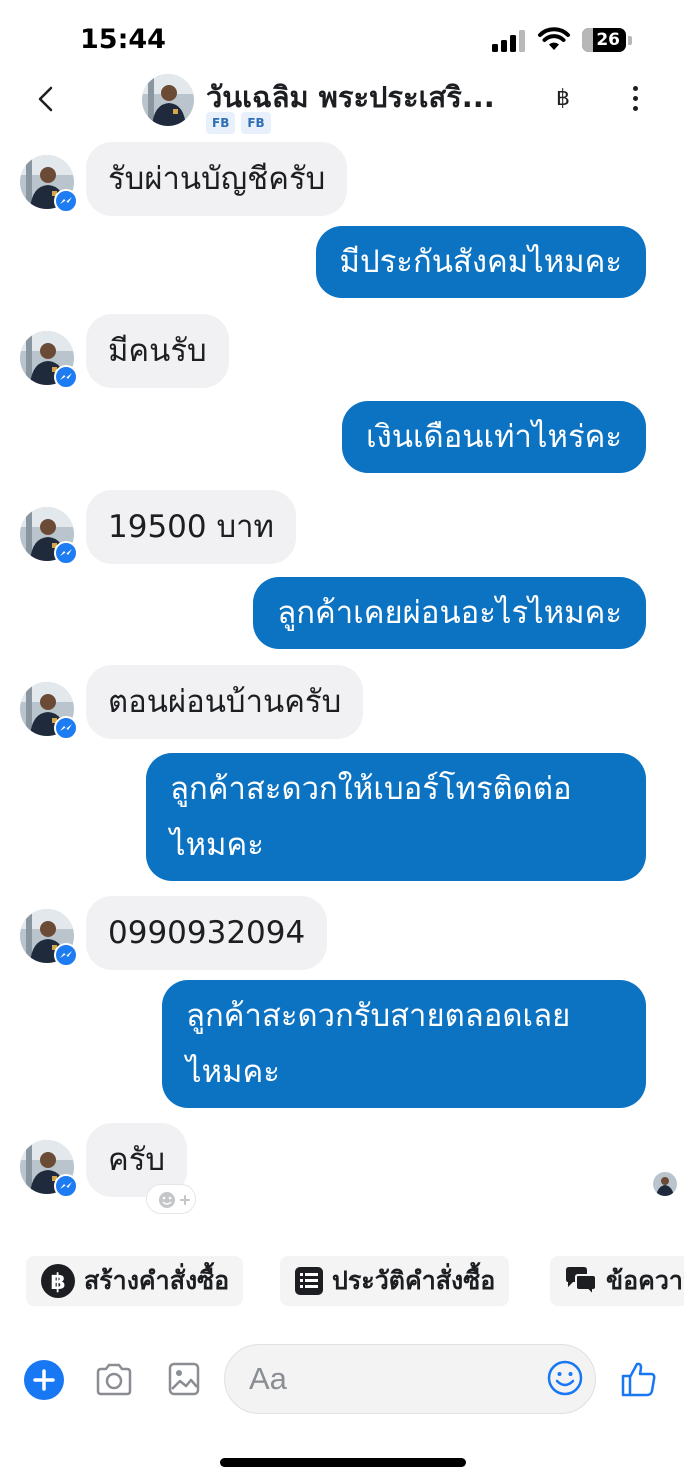  Describe the element at coordinates (123, 39) in the screenshot. I see `status-time: 15:44` at that location.